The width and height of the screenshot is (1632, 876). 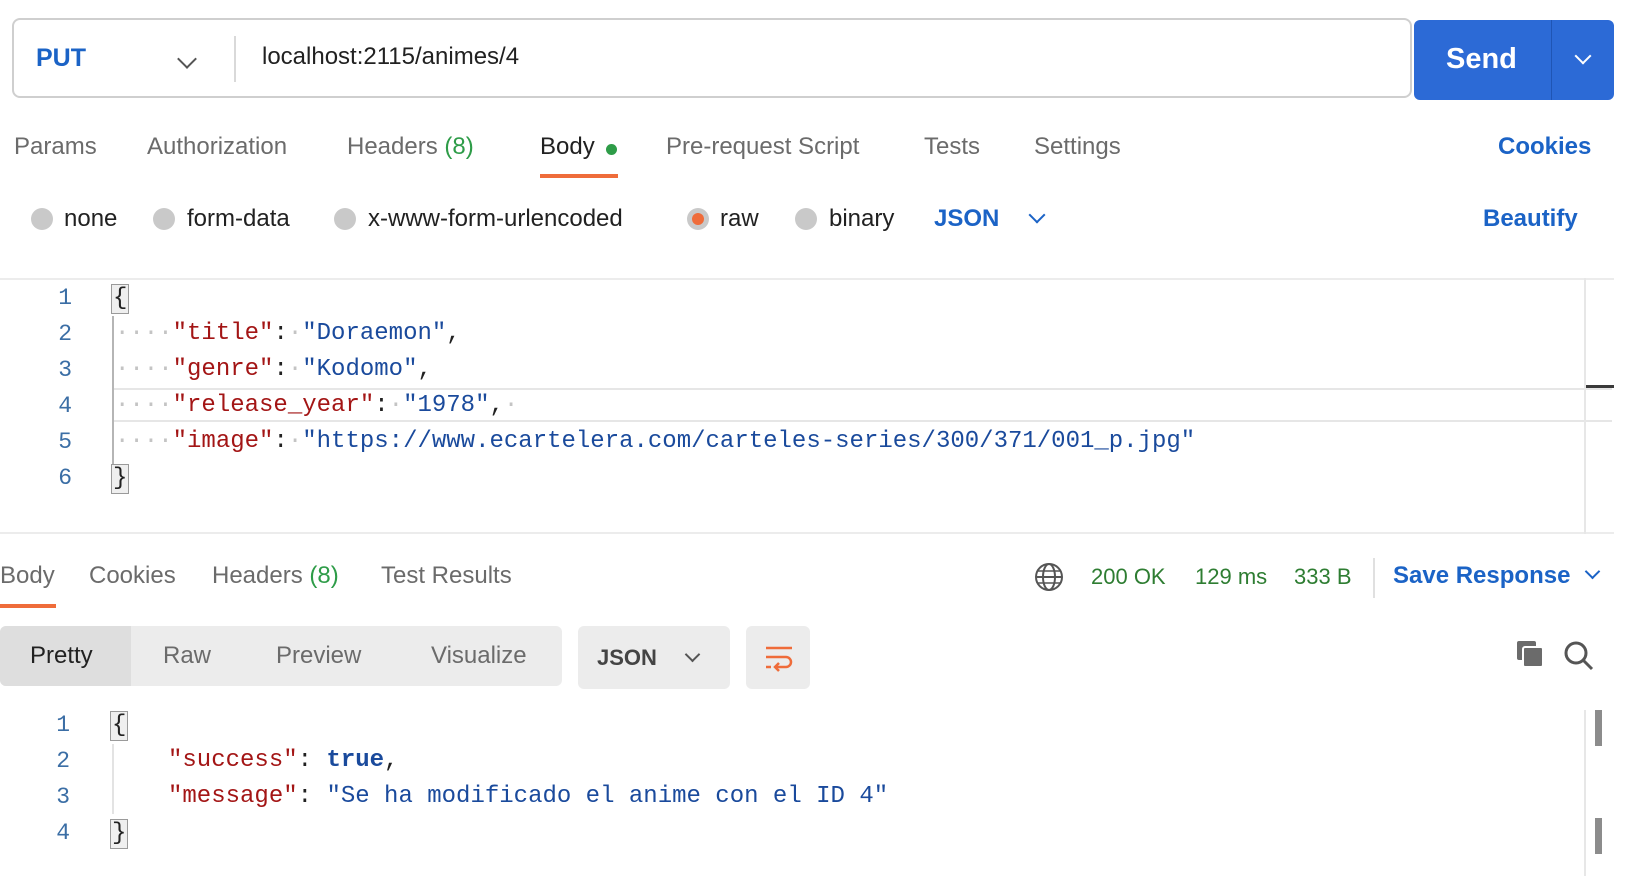 What do you see at coordinates (355, 760) in the screenshot?
I see `json-value: true` at bounding box center [355, 760].